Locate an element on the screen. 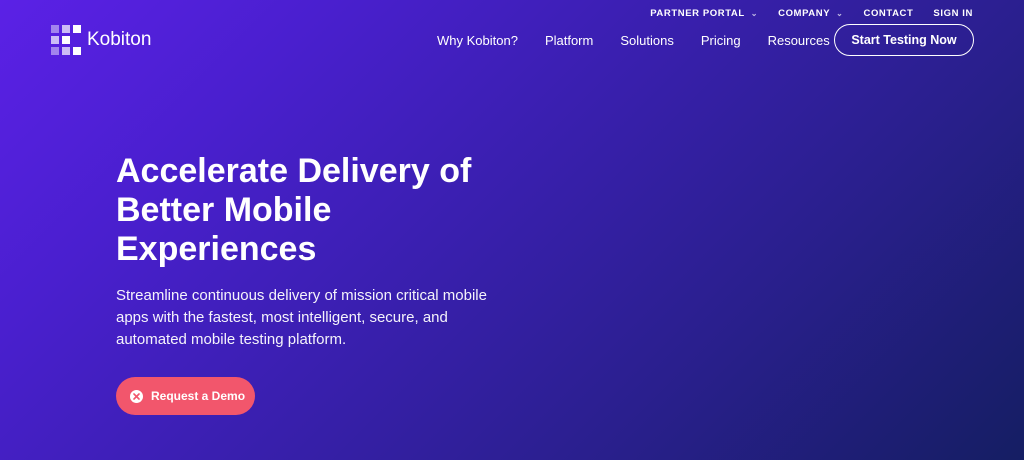 This screenshot has width=1024, height=460. hero-title-line: Better Mobile is located at coordinates (224, 210).